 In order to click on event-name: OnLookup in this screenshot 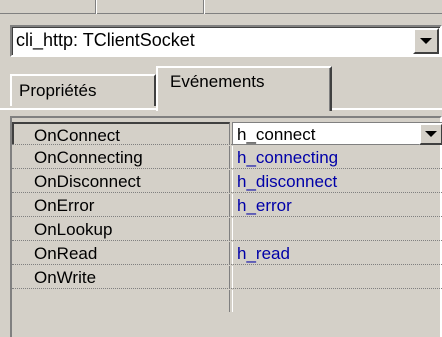, I will do `click(121, 229)`.